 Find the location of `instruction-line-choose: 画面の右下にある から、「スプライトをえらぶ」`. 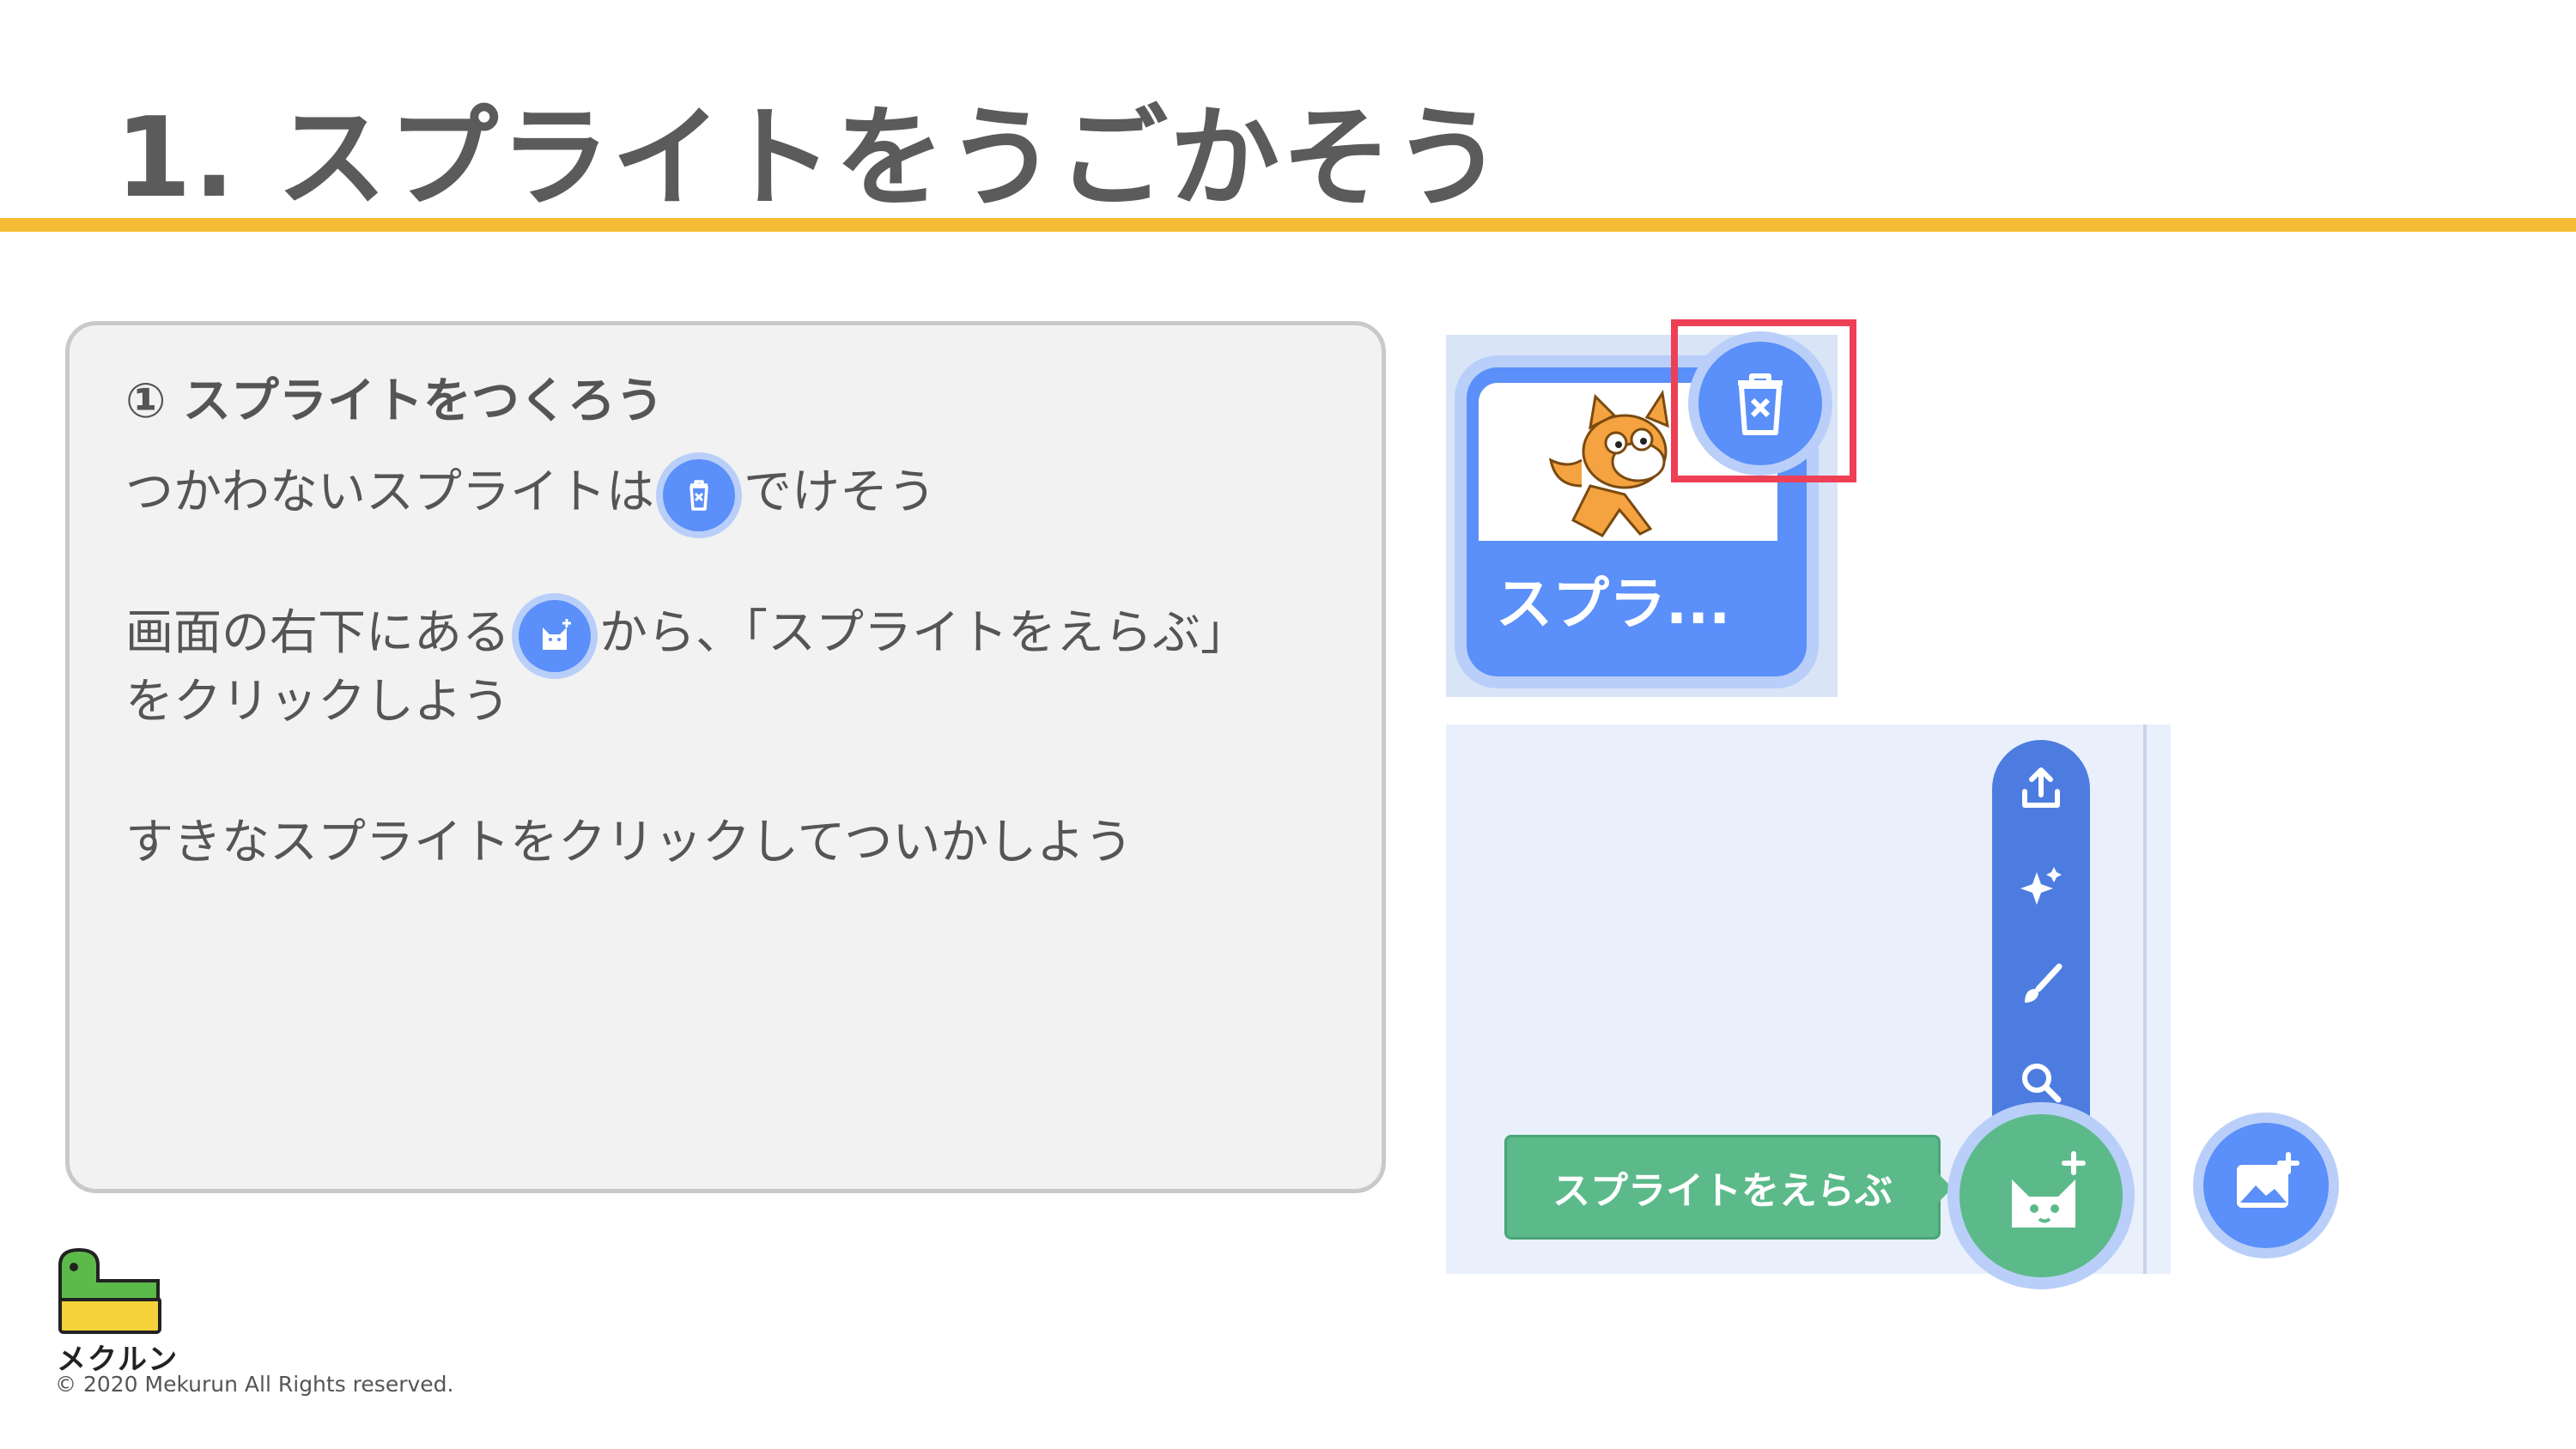

instruction-line-choose: 画面の右下にある から、「スプライトをえらぶ」 is located at coordinates (687, 635).